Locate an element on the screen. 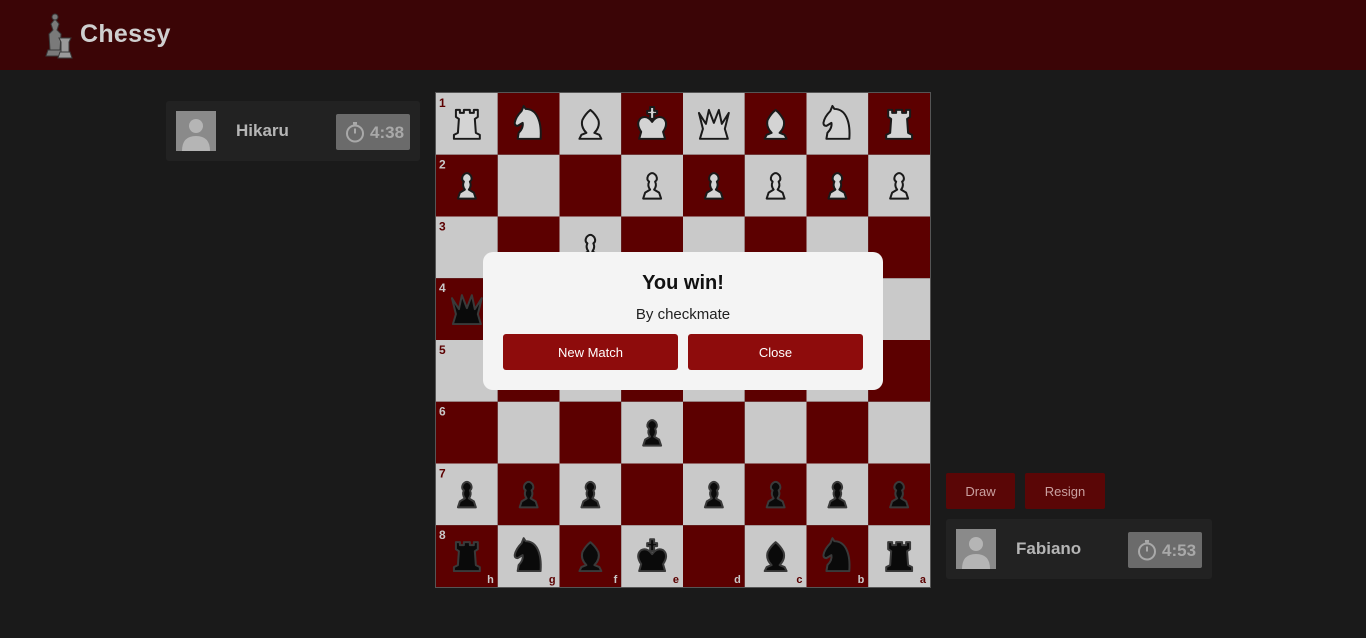 The height and width of the screenshot is (638, 1366). opponent-timer: 4:38 is located at coordinates (373, 132).